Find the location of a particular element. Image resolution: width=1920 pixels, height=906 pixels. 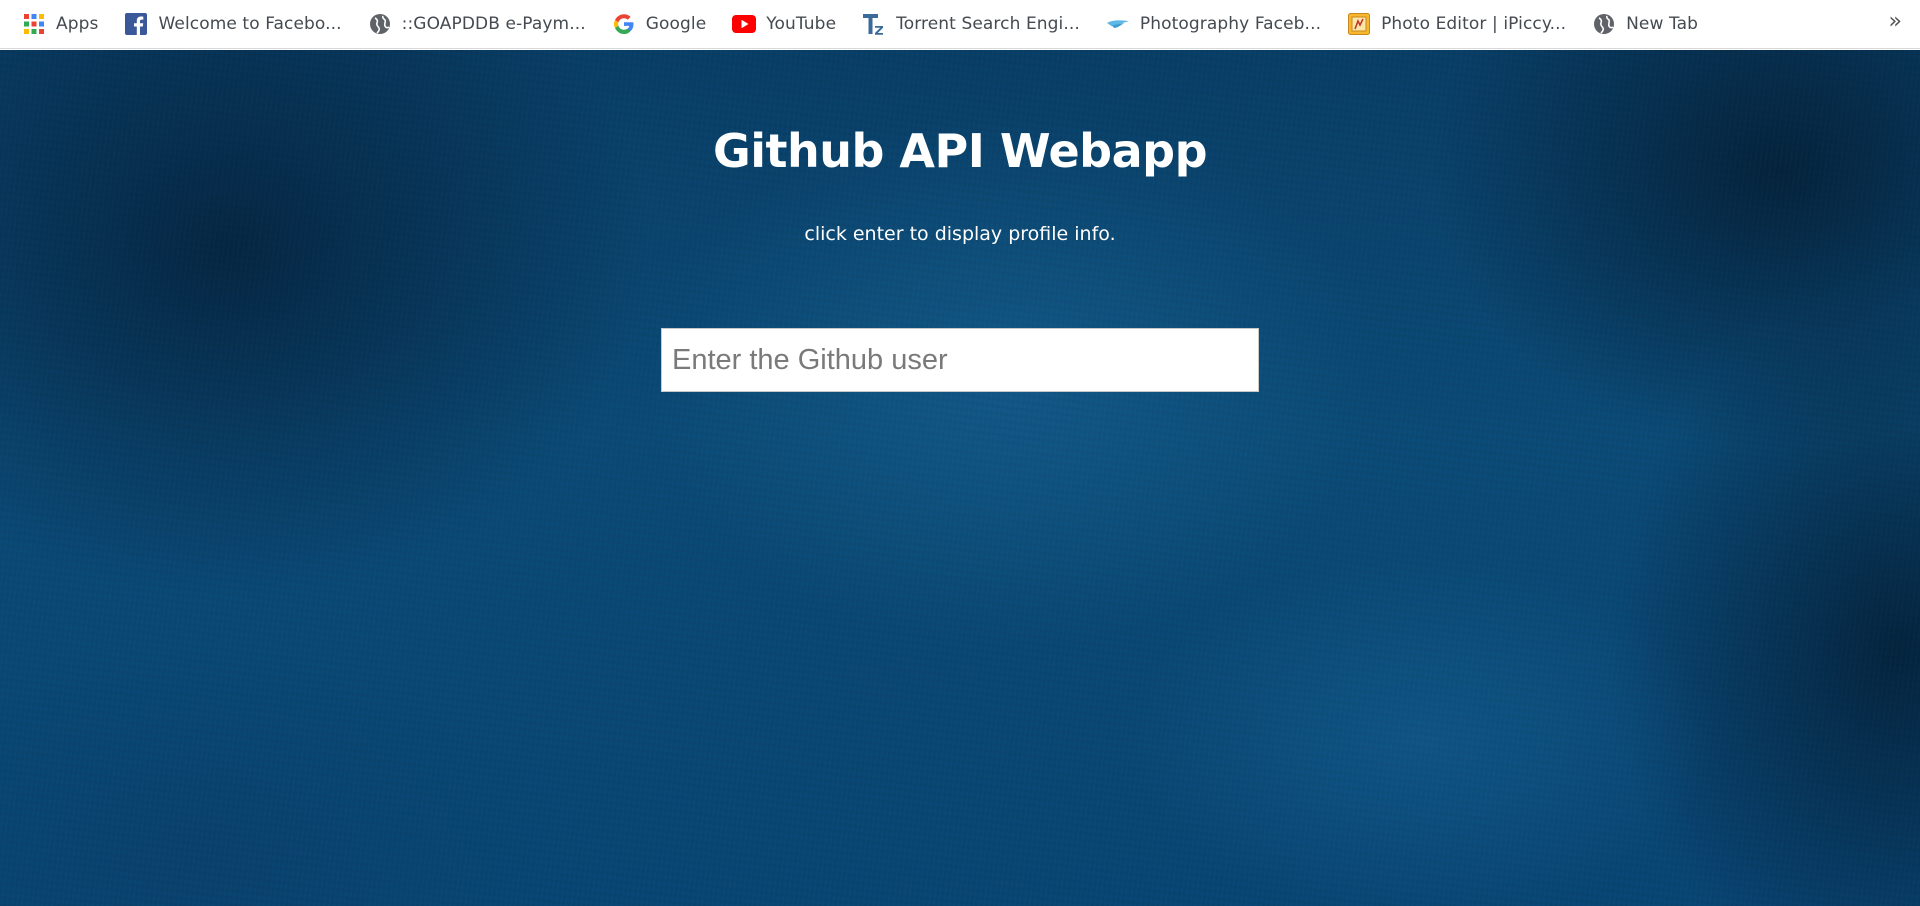

bookmark-apps: Apps is located at coordinates (64, 24).